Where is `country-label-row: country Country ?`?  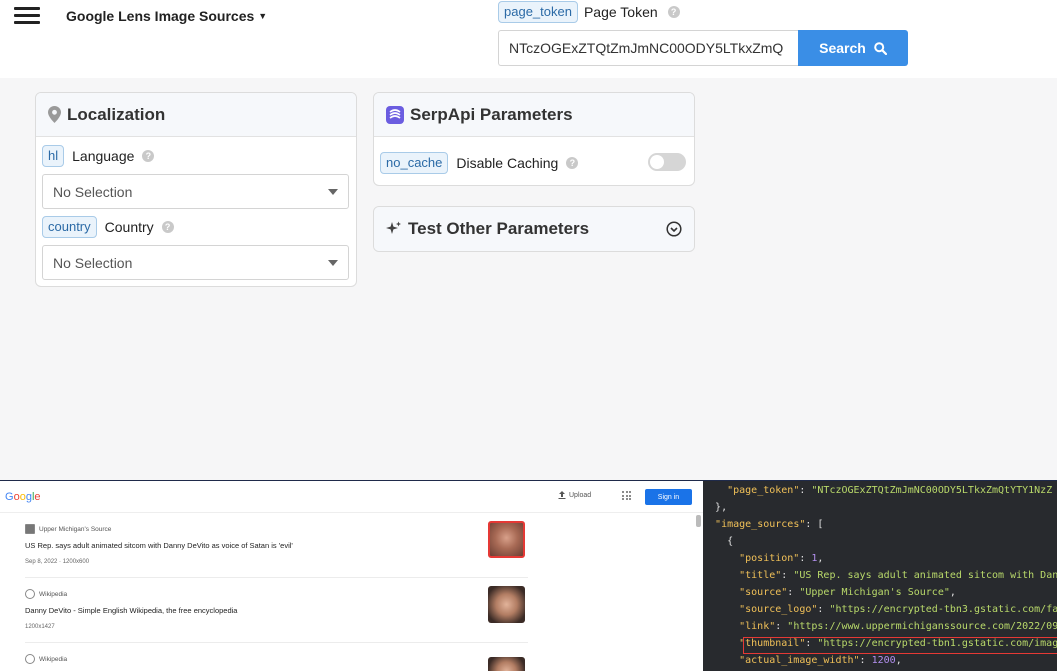 country-label-row: country Country ? is located at coordinates (108, 227).